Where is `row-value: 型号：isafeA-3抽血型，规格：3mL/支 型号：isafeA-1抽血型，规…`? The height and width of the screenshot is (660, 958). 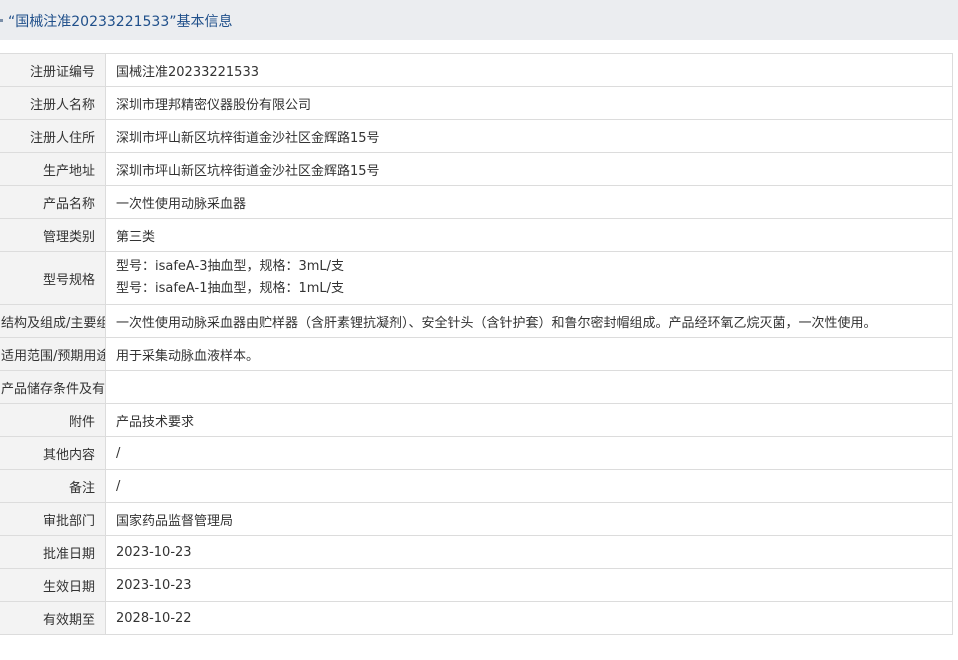 row-value: 型号：isafeA-3抽血型，规格：3mL/支 型号：isafeA-1抽血型，规… is located at coordinates (529, 278).